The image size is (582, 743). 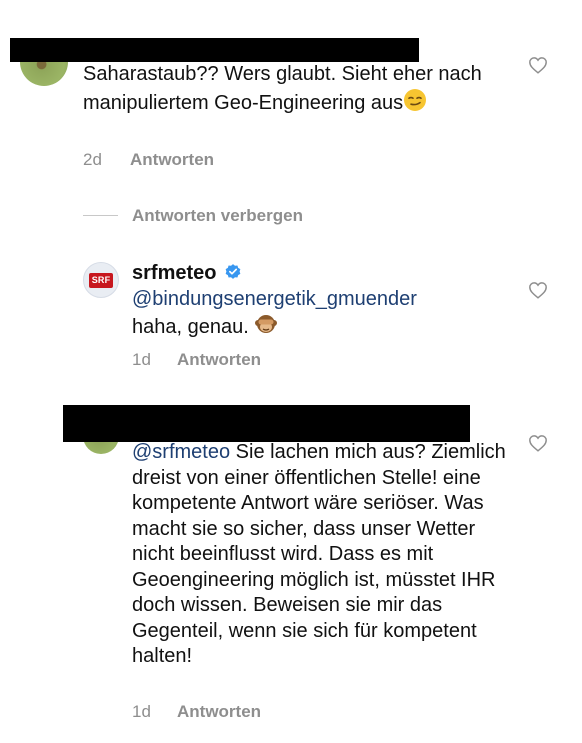 What do you see at coordinates (266, 328) in the screenshot?
I see `see-no-evil-monkey-icon` at bounding box center [266, 328].